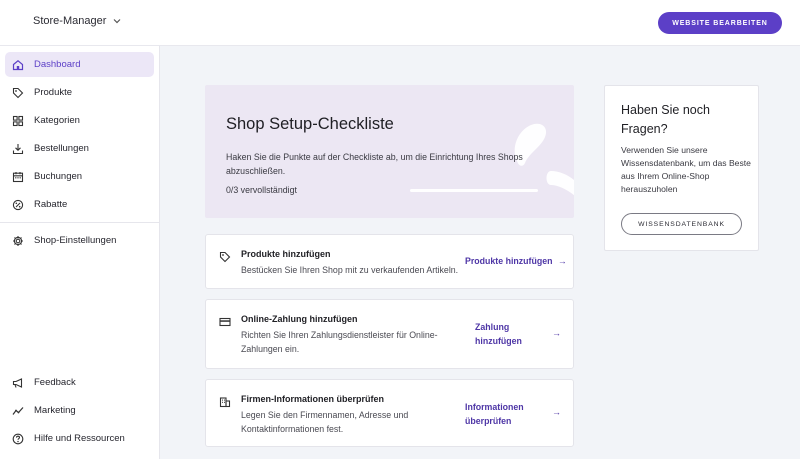 This screenshot has height=459, width=800. What do you see at coordinates (53, 92) in the screenshot?
I see `sidebar-item-label: Produkte` at bounding box center [53, 92].